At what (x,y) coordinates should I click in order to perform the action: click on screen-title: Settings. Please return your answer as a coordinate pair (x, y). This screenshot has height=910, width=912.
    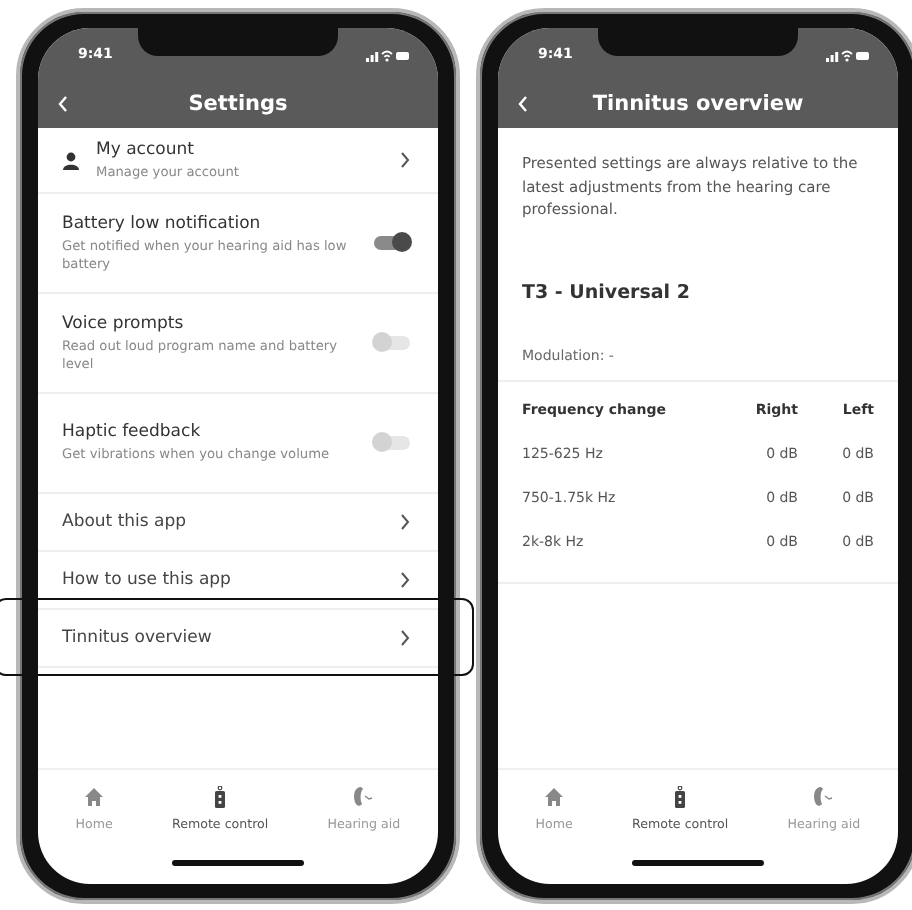
    Looking at the image, I should click on (238, 104).